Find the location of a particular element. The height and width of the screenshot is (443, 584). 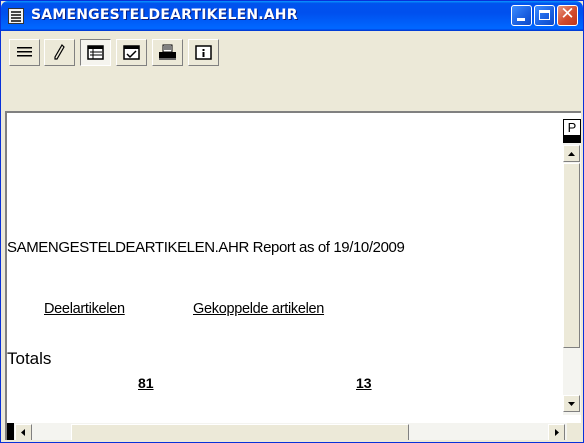

page-marker: P is located at coordinates (572, 127).